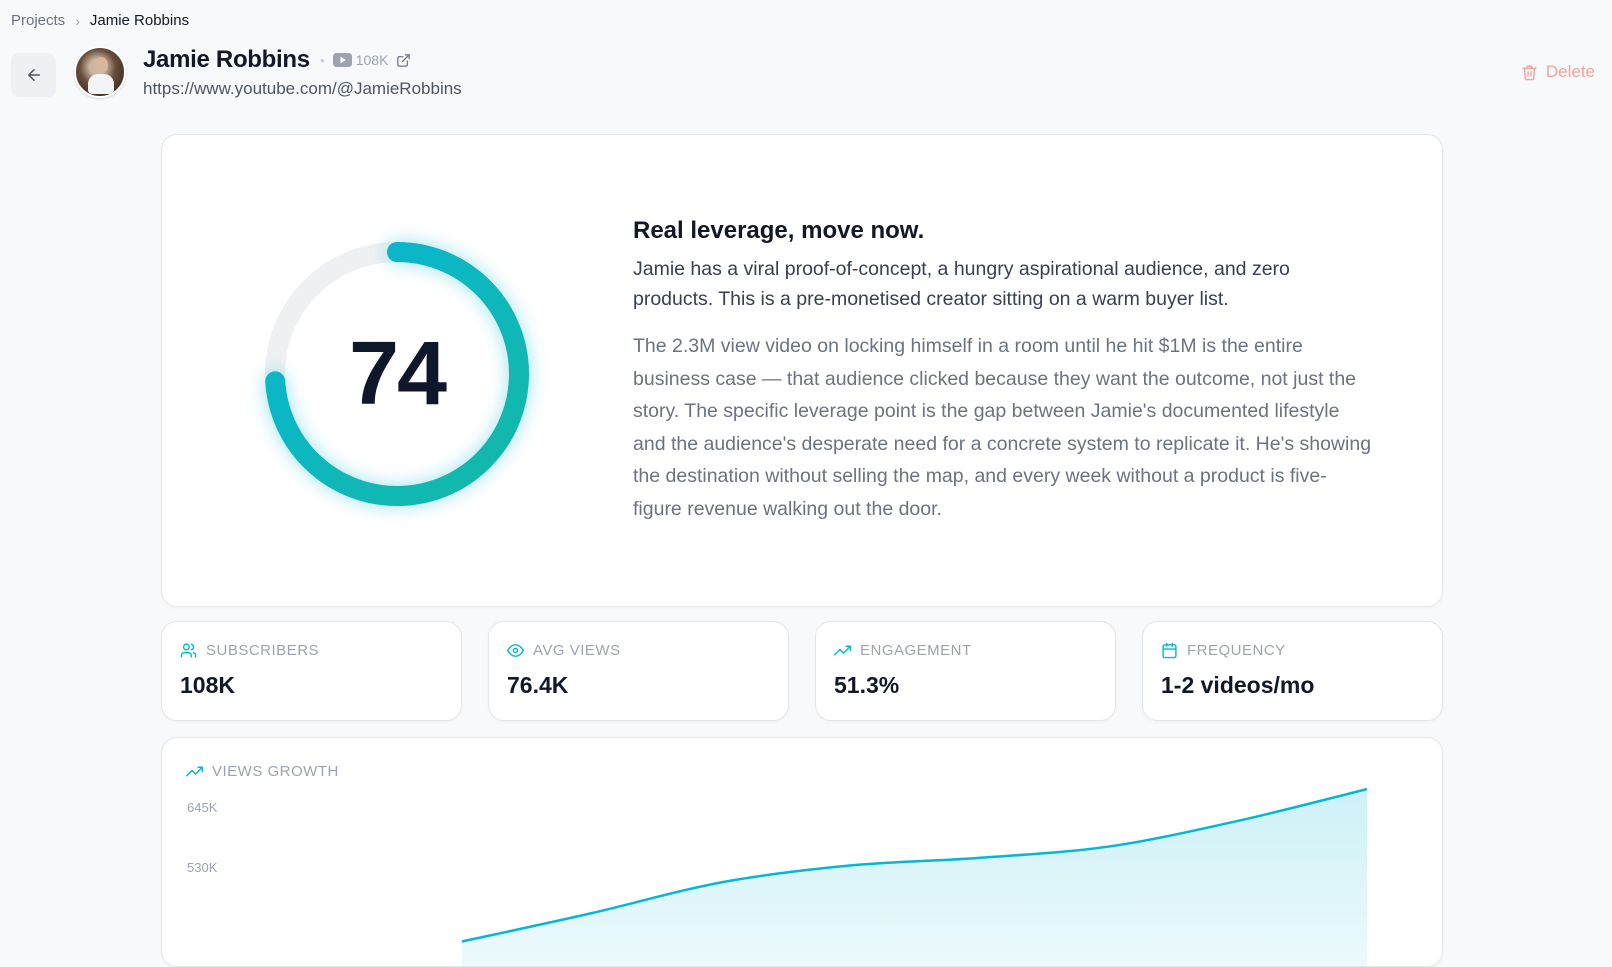 The width and height of the screenshot is (1612, 967). Describe the element at coordinates (397, 373) in the screenshot. I see `score-value: 74` at that location.